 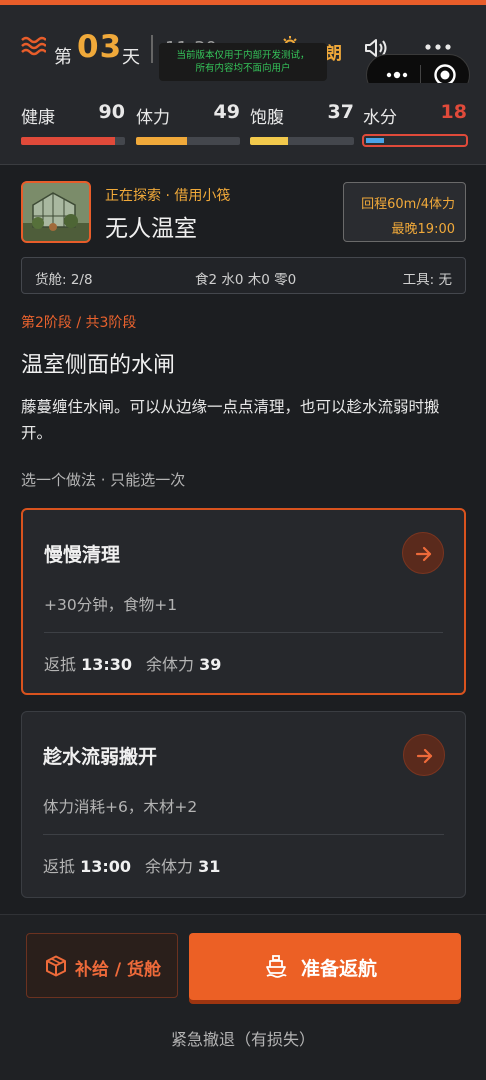 I want to click on option-title: 趁水流弱搬开, so click(x=100, y=757).